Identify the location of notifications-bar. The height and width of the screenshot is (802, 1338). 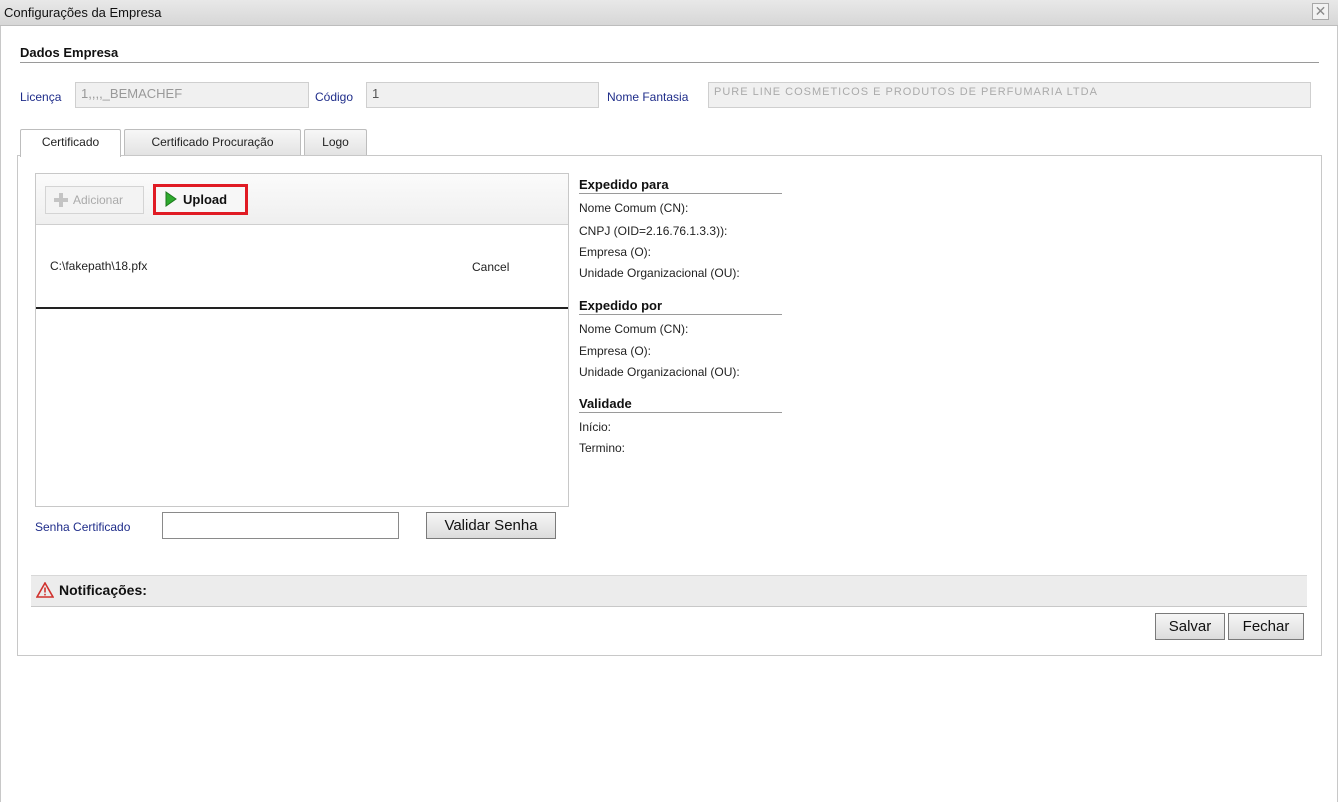
(669, 591).